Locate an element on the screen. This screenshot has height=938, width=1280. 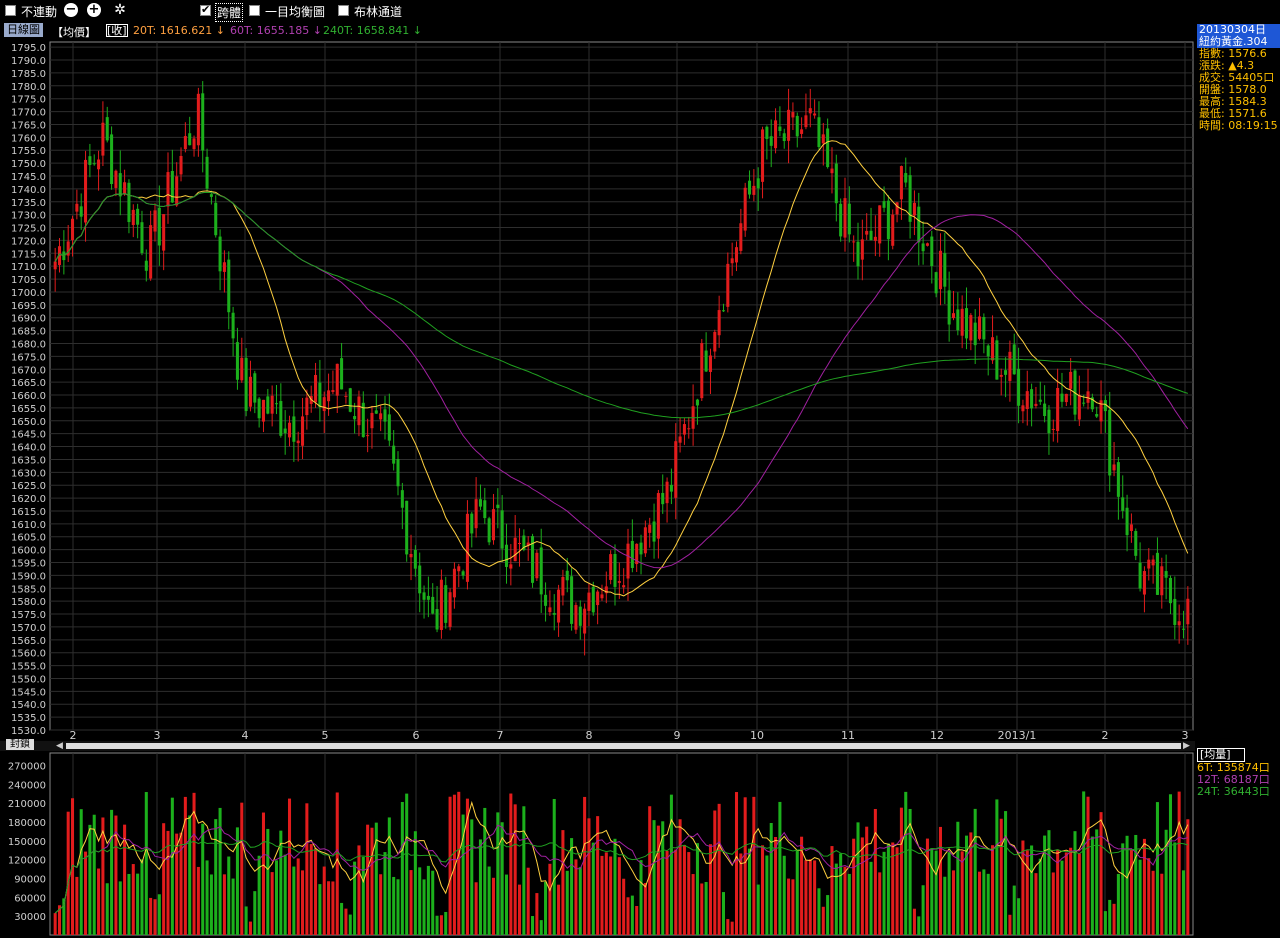
price-tick-label: 1555.0 is located at coordinates (28, 667).